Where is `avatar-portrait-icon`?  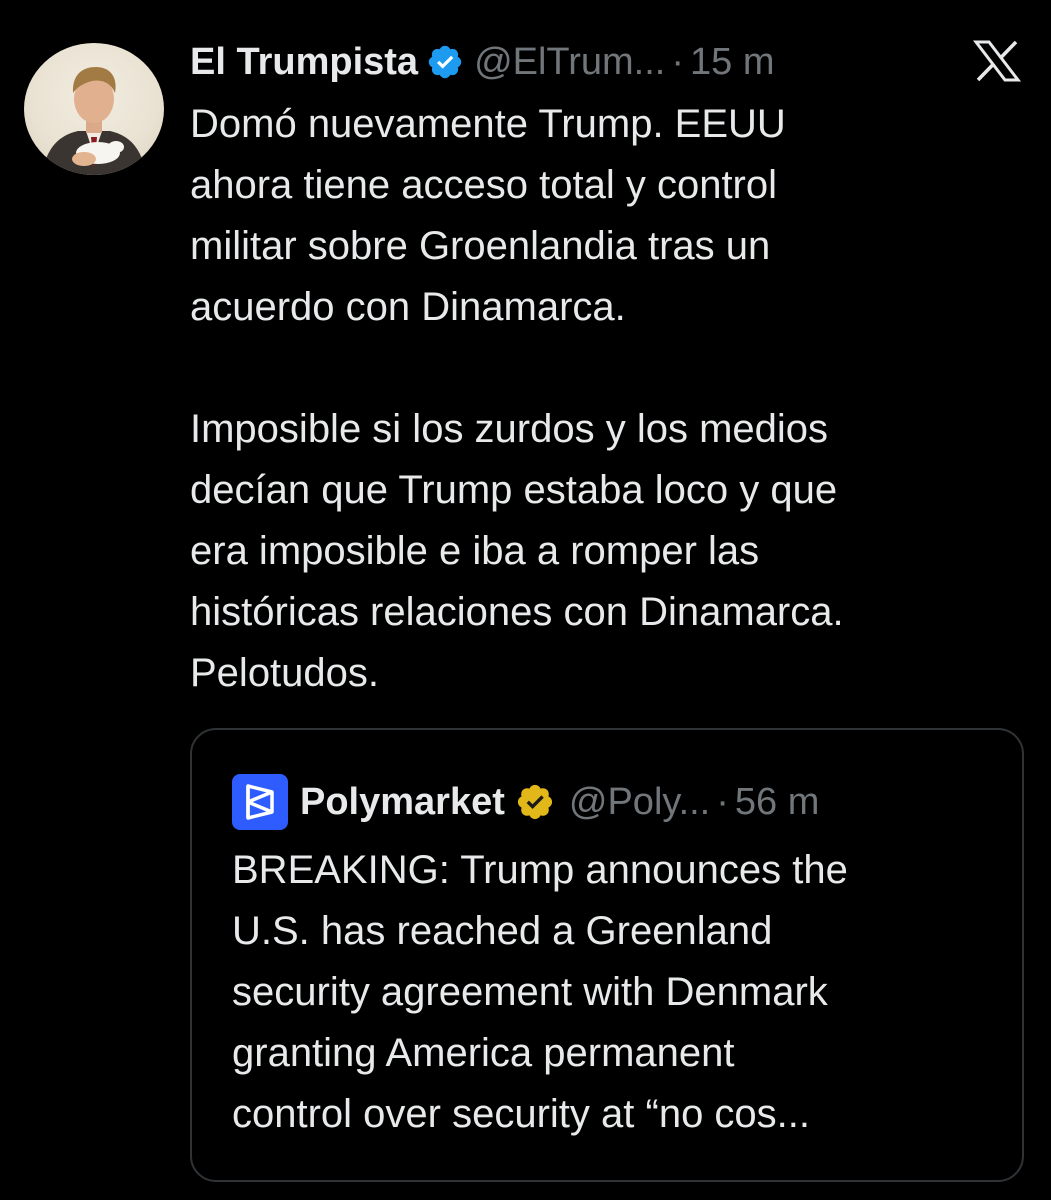
avatar-portrait-icon is located at coordinates (94, 121).